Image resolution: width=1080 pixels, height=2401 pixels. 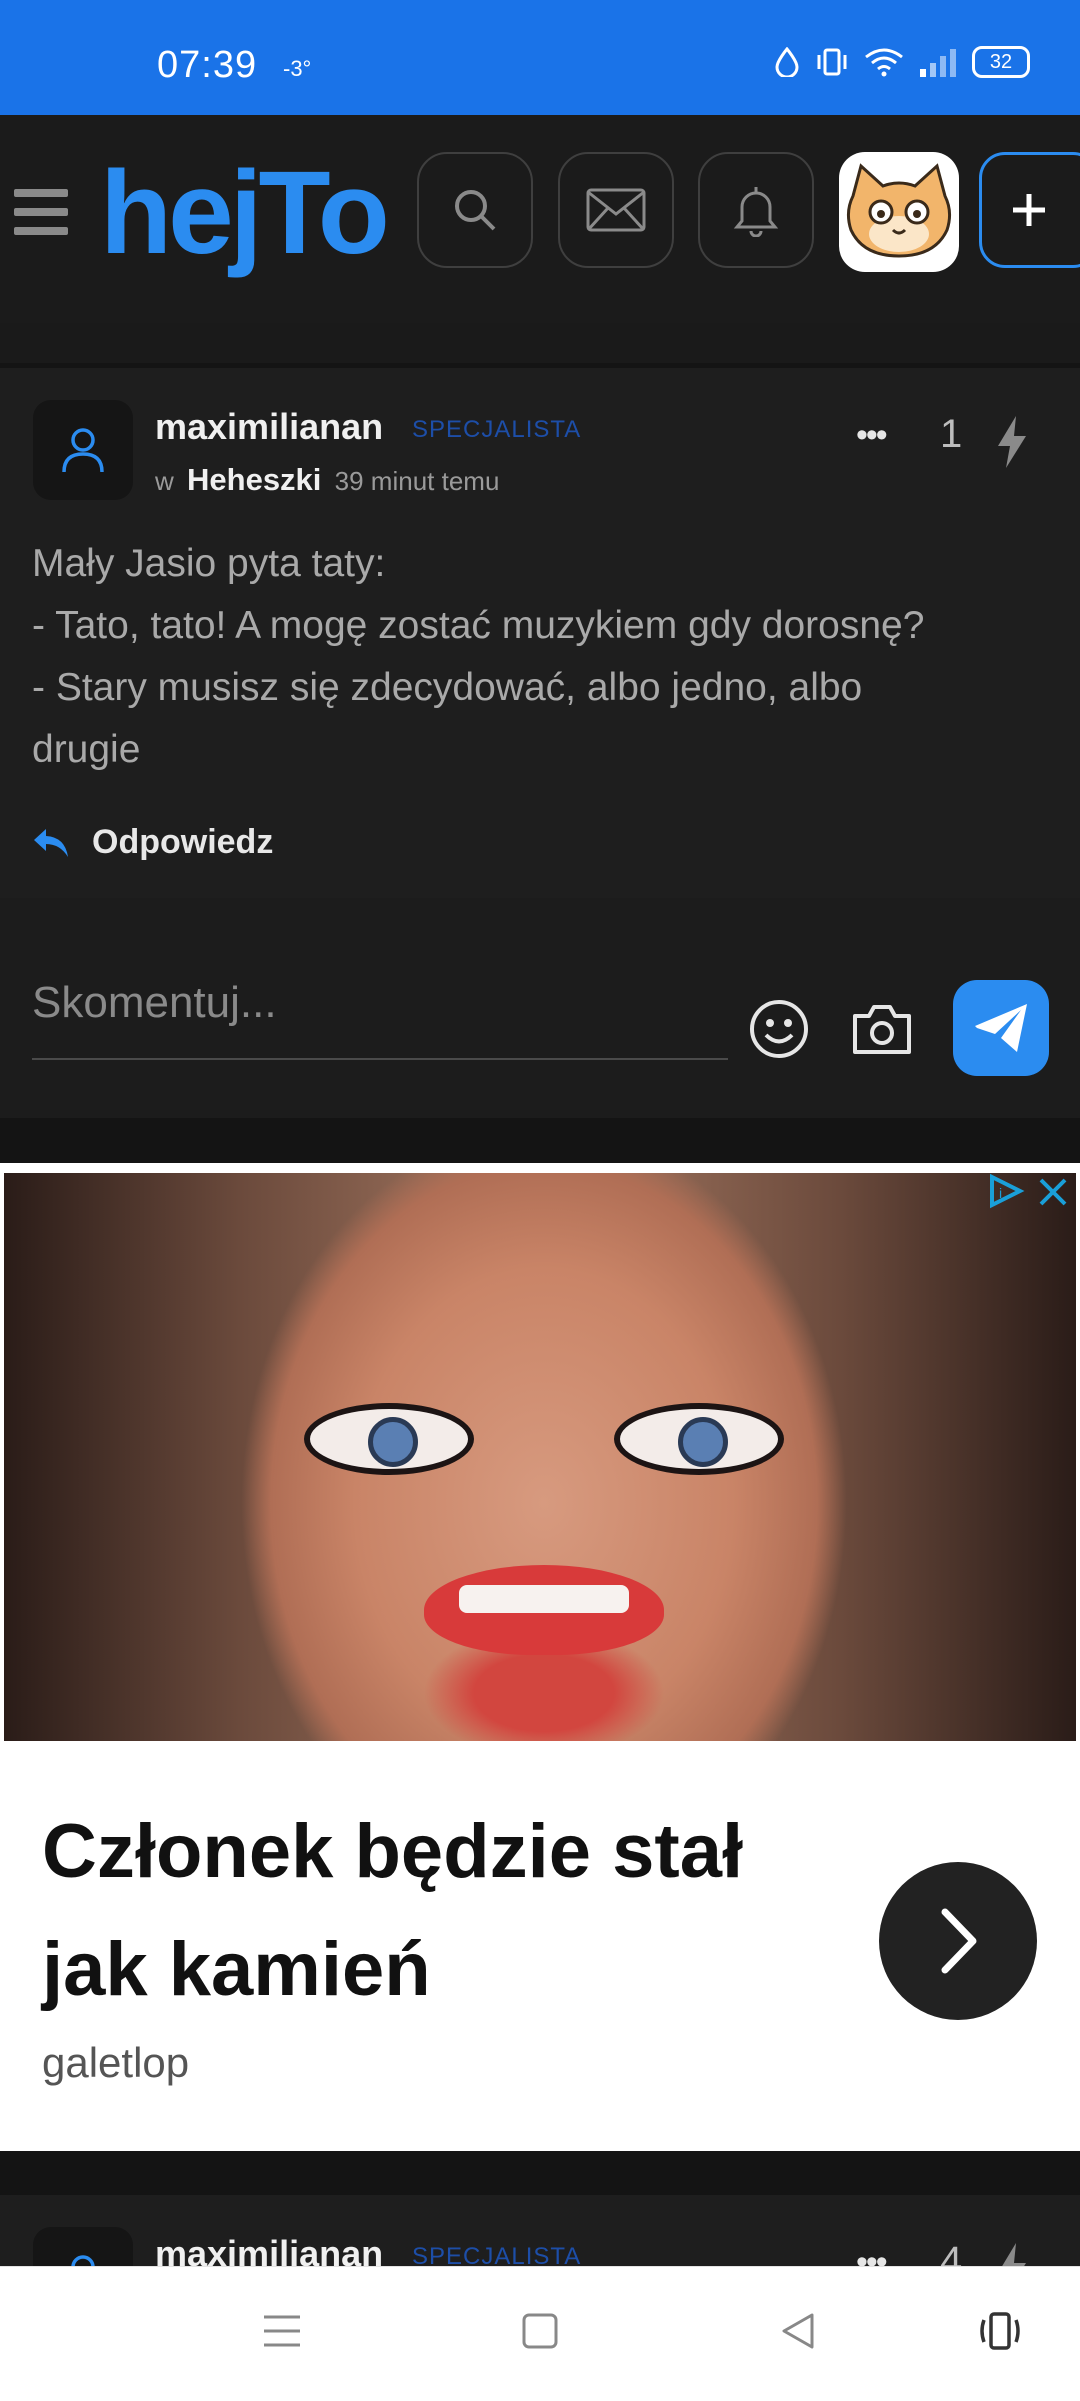 What do you see at coordinates (393, 1851) in the screenshot?
I see `ad-headline-line: Członek będzie stał` at bounding box center [393, 1851].